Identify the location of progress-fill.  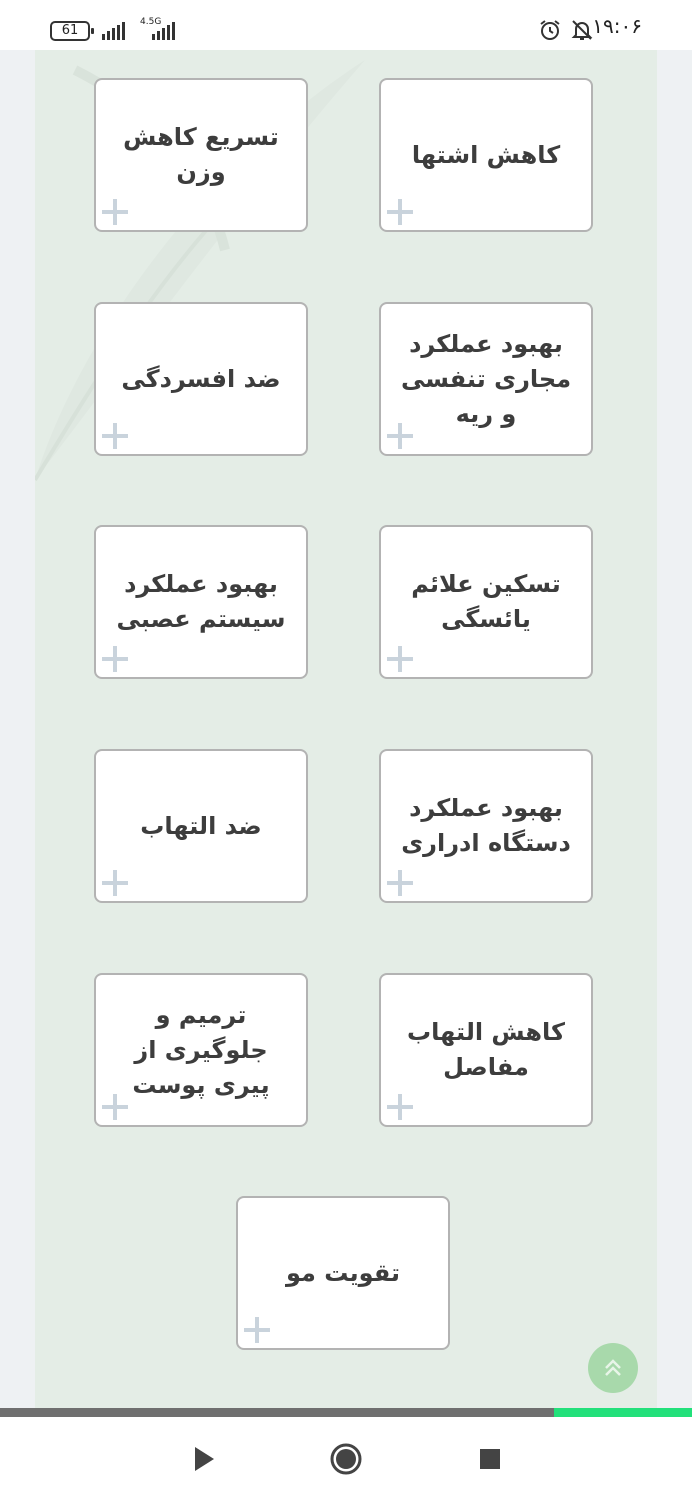
(622, 1412).